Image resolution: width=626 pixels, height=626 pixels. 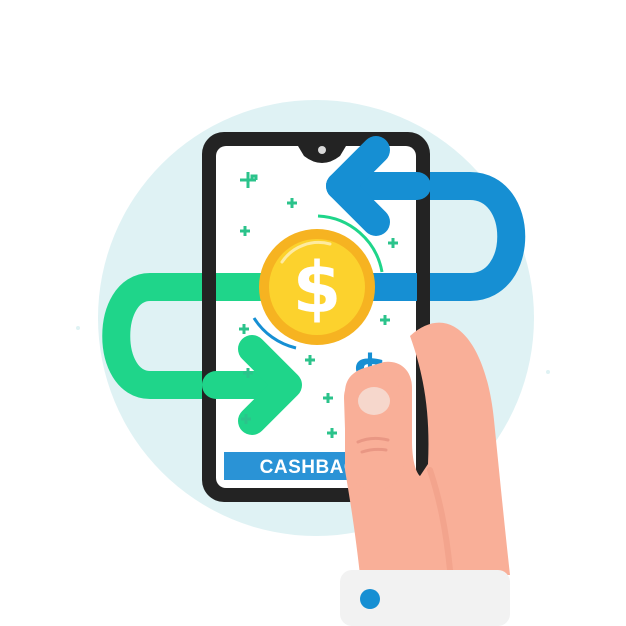 I want to click on sleeve-icon, so click(x=425, y=598).